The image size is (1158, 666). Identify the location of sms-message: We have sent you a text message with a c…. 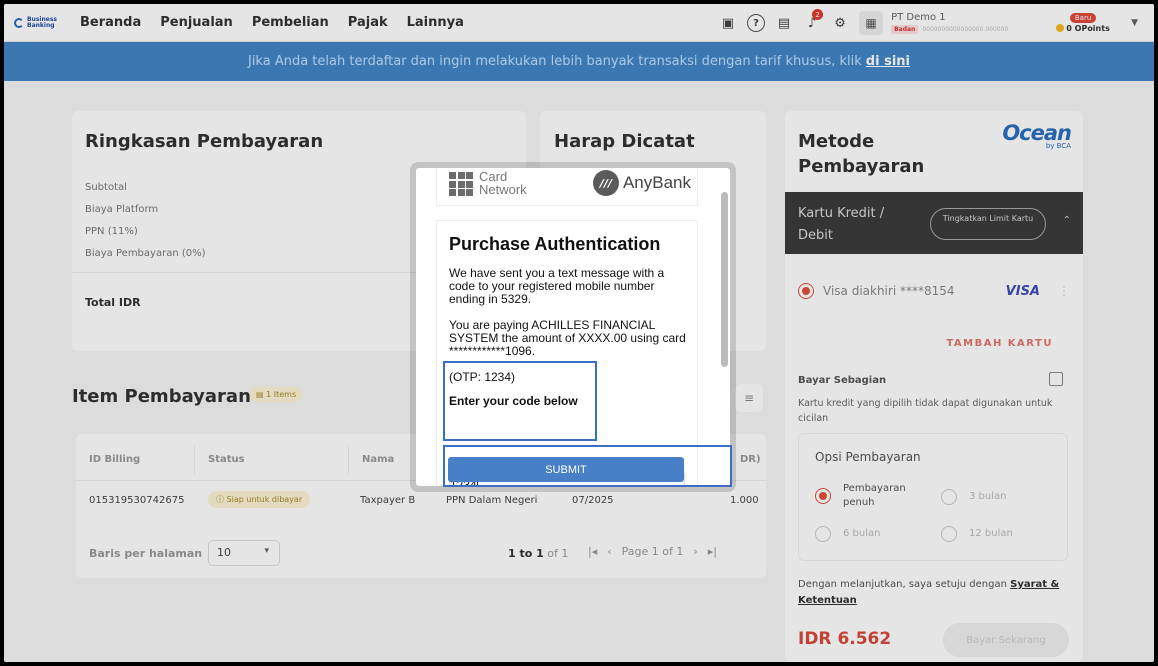
(557, 286).